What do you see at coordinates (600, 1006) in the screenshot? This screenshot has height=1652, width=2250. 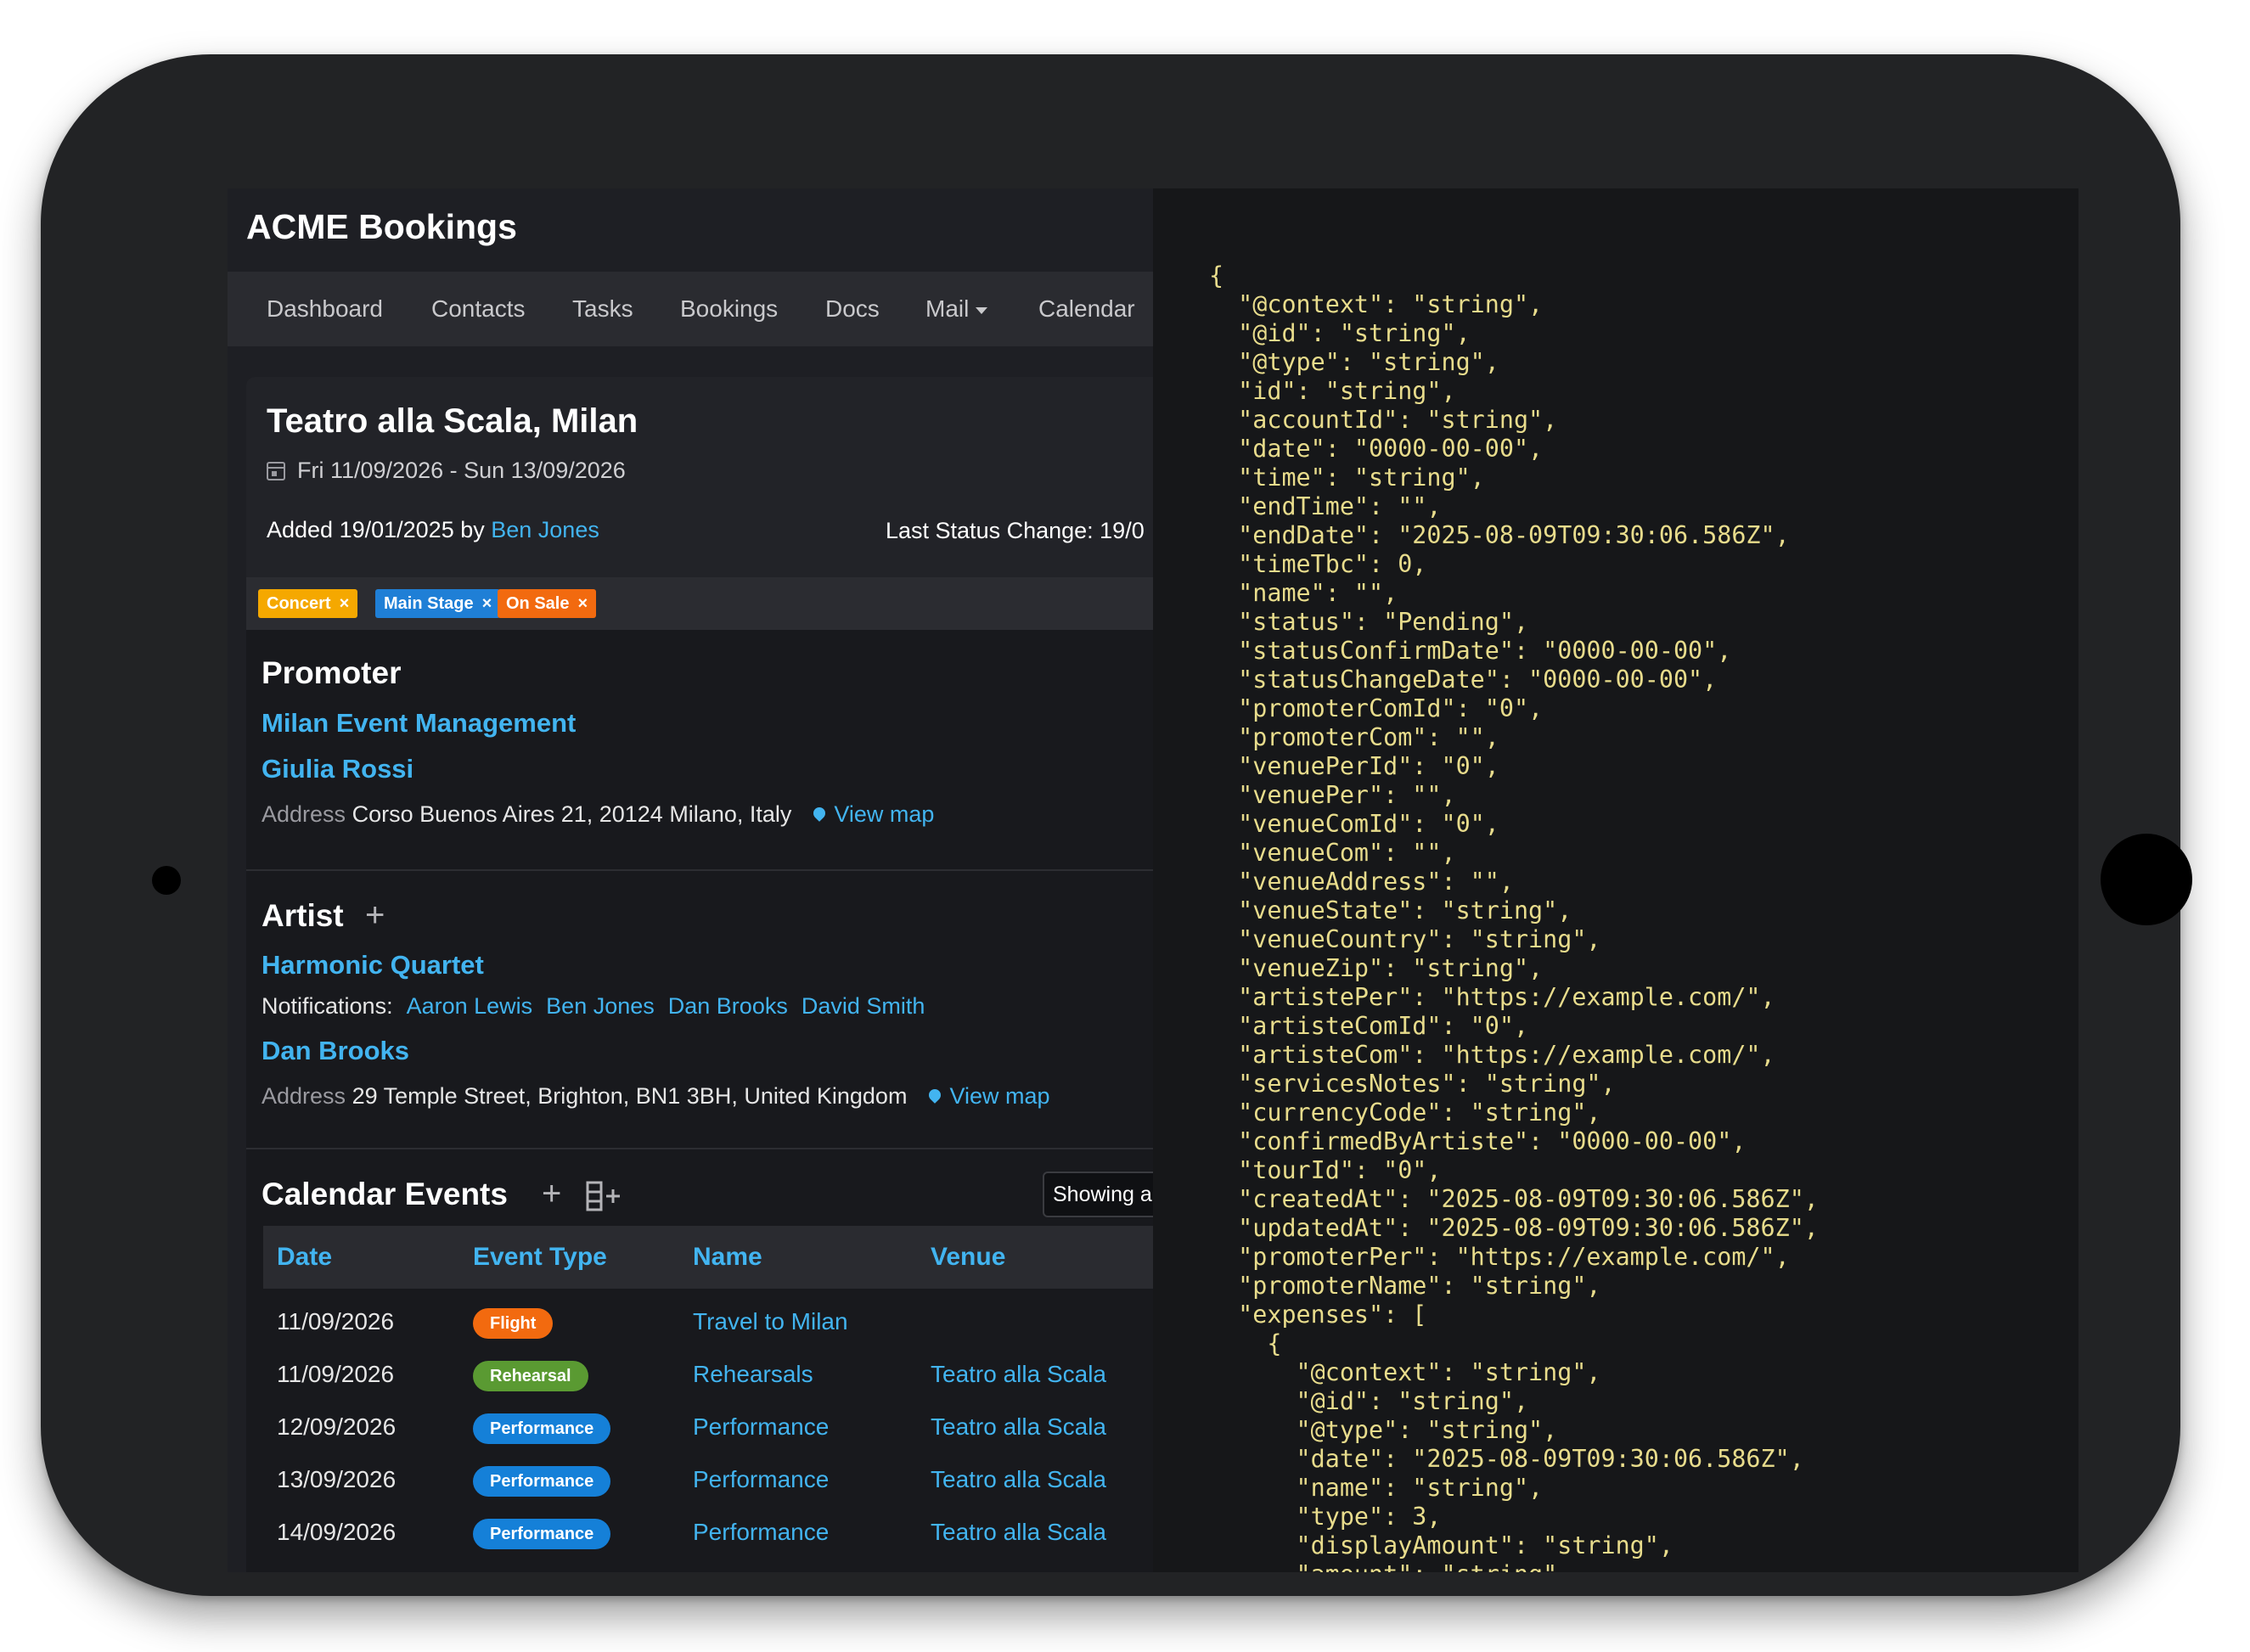 I see `notification-contact-link: Ben Jones` at bounding box center [600, 1006].